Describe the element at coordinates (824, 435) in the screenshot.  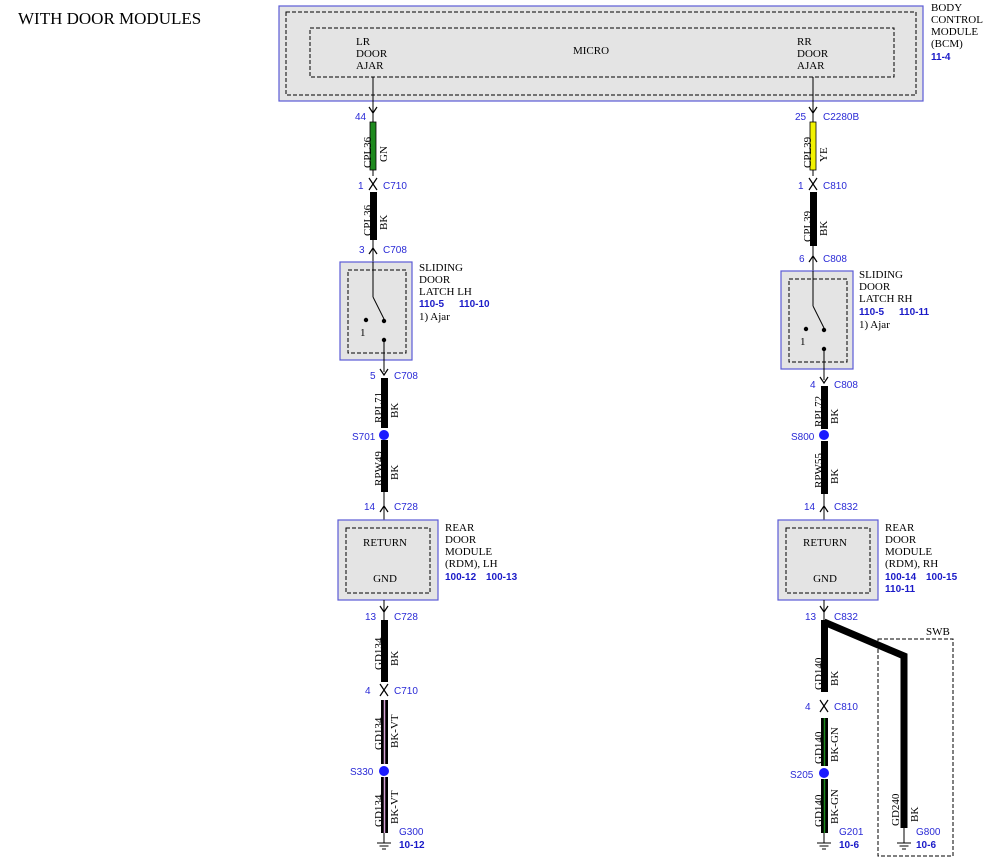
I see `right-splice-1-icon` at that location.